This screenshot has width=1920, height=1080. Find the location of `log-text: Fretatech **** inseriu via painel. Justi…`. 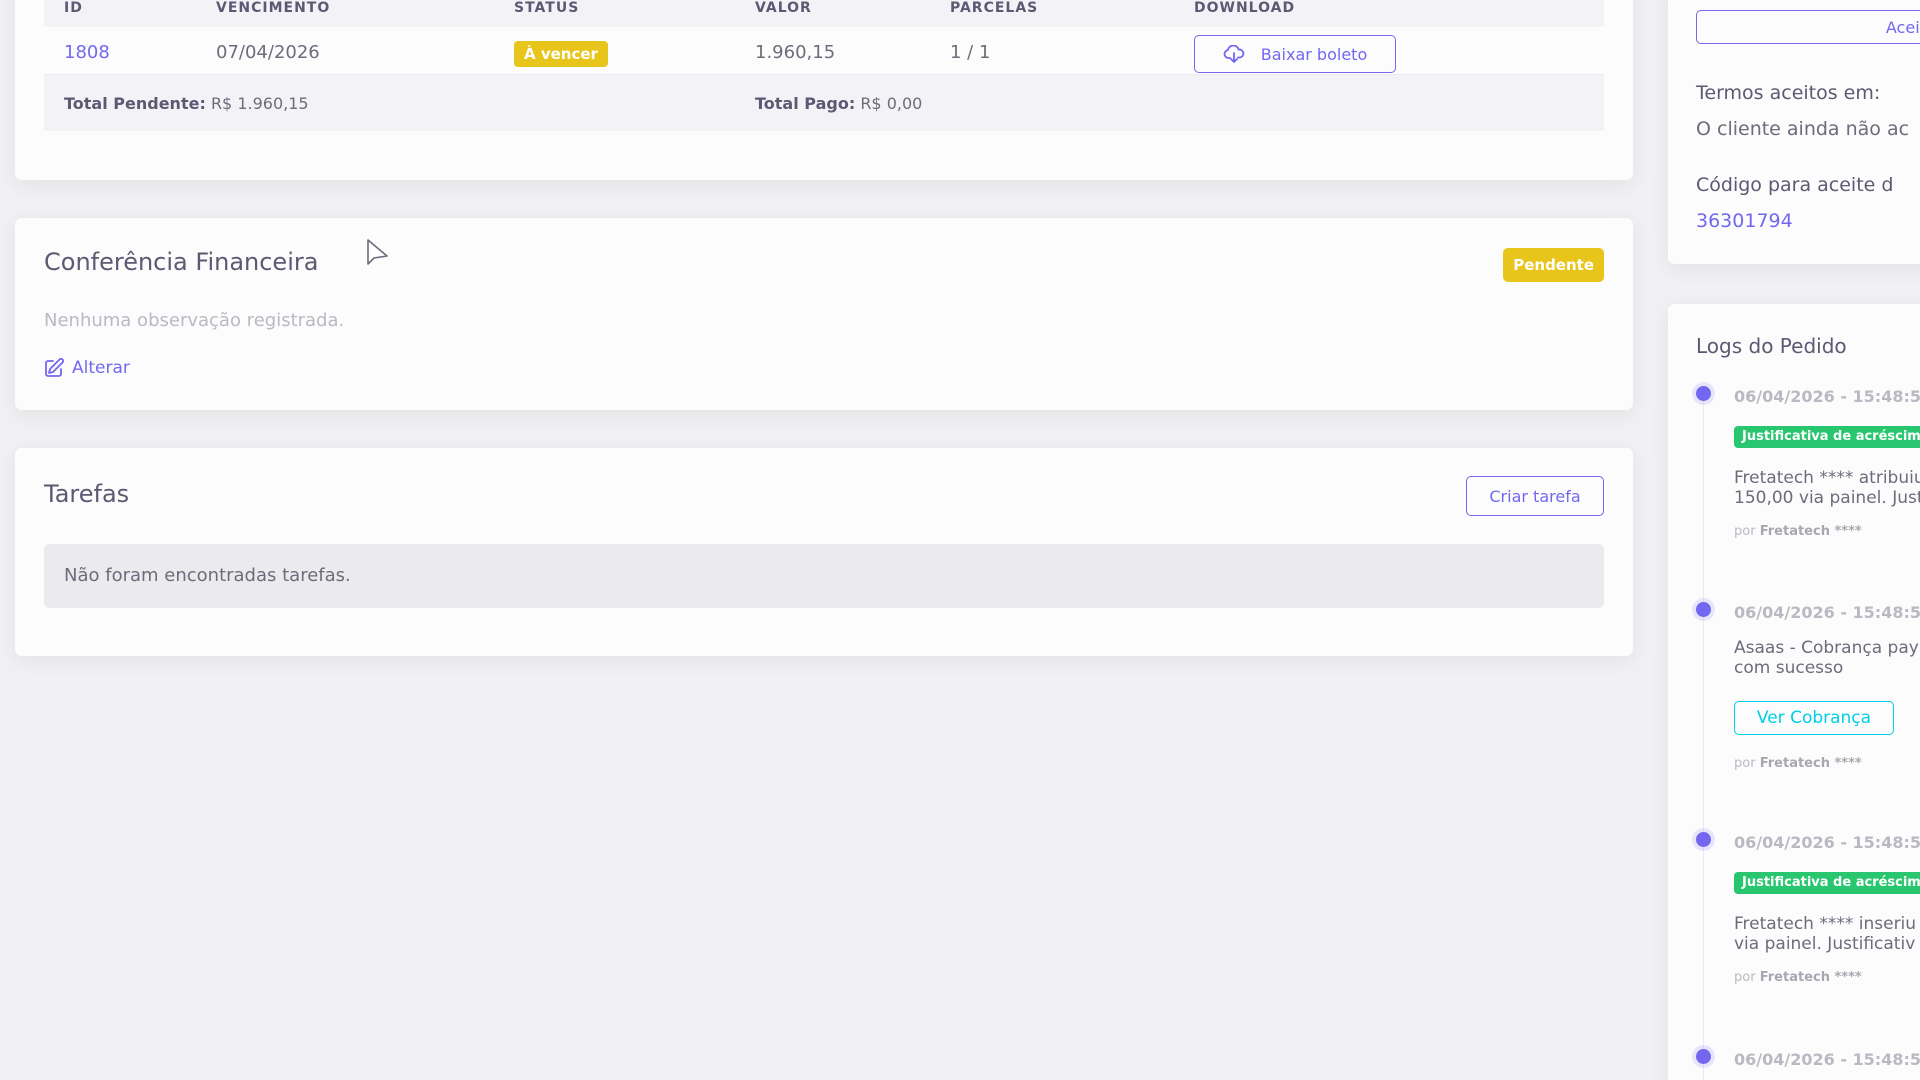

log-text: Fretatech **** inseriu via painel. Justi… is located at coordinates (1825, 934).